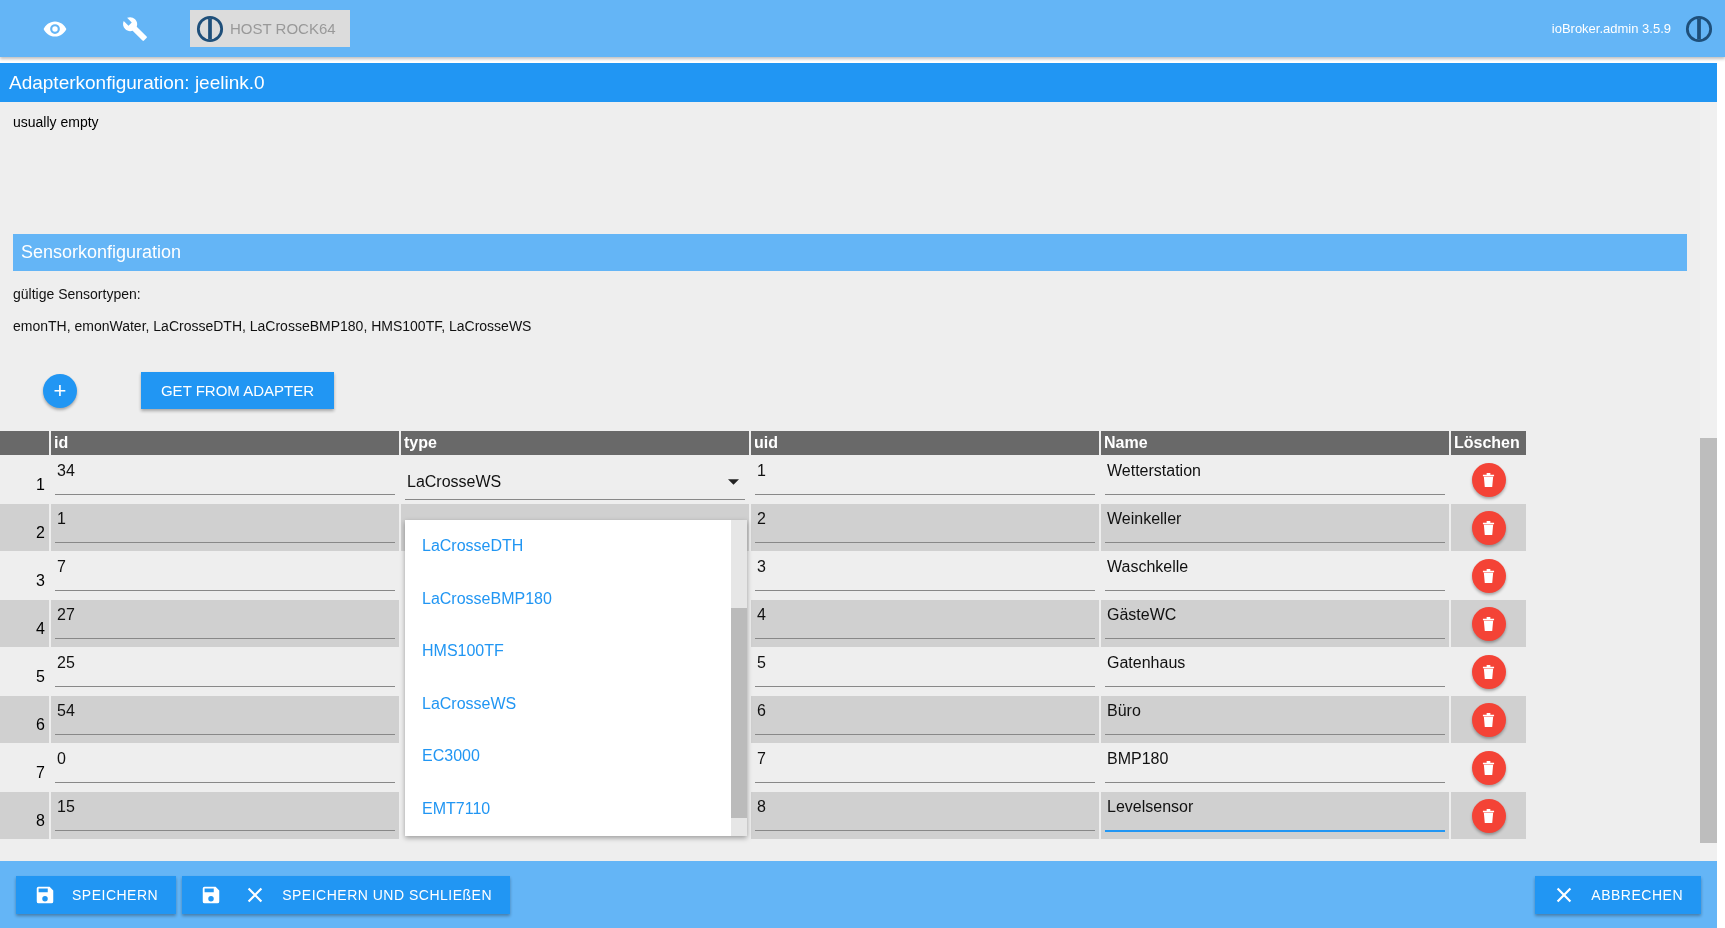 This screenshot has height=928, width=1725. What do you see at coordinates (1275, 573) in the screenshot?
I see `input-field: Waschkelle` at bounding box center [1275, 573].